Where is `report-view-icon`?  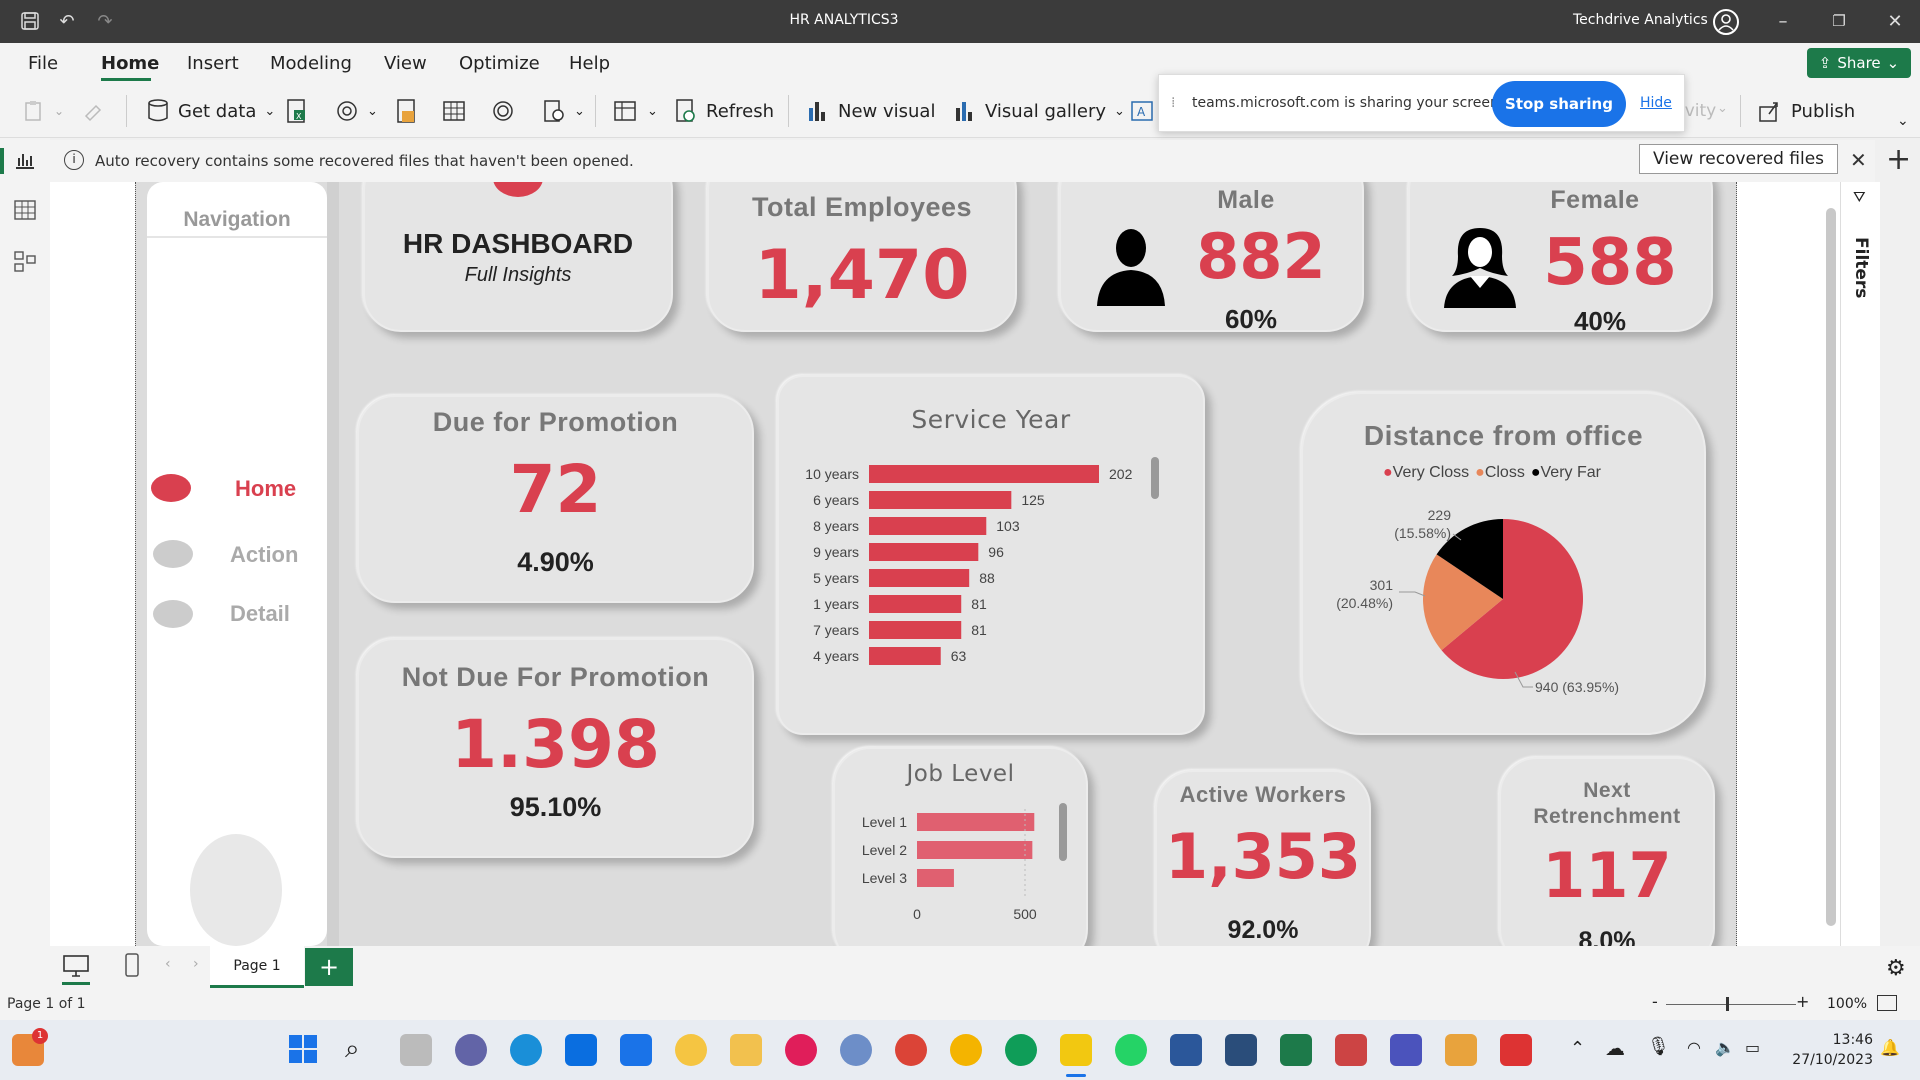 report-view-icon is located at coordinates (25, 162).